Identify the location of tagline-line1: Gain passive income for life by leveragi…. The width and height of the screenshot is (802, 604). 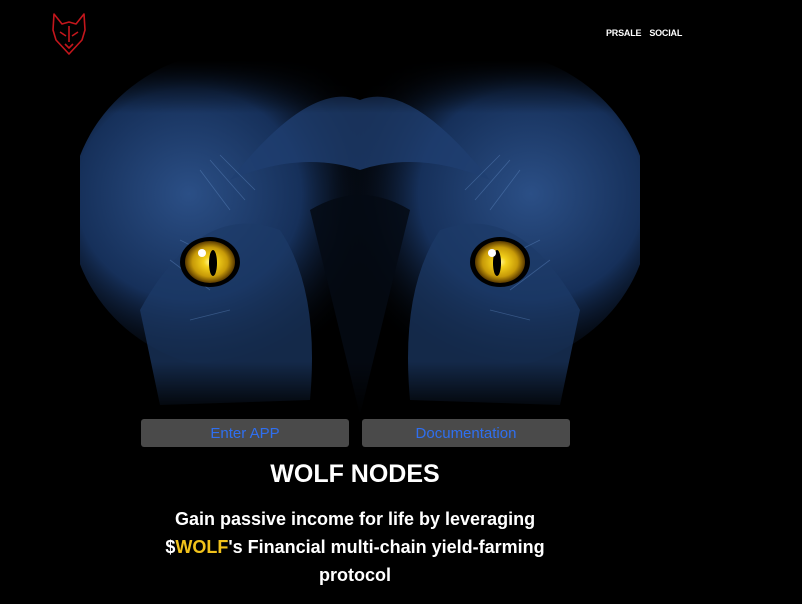
(355, 519).